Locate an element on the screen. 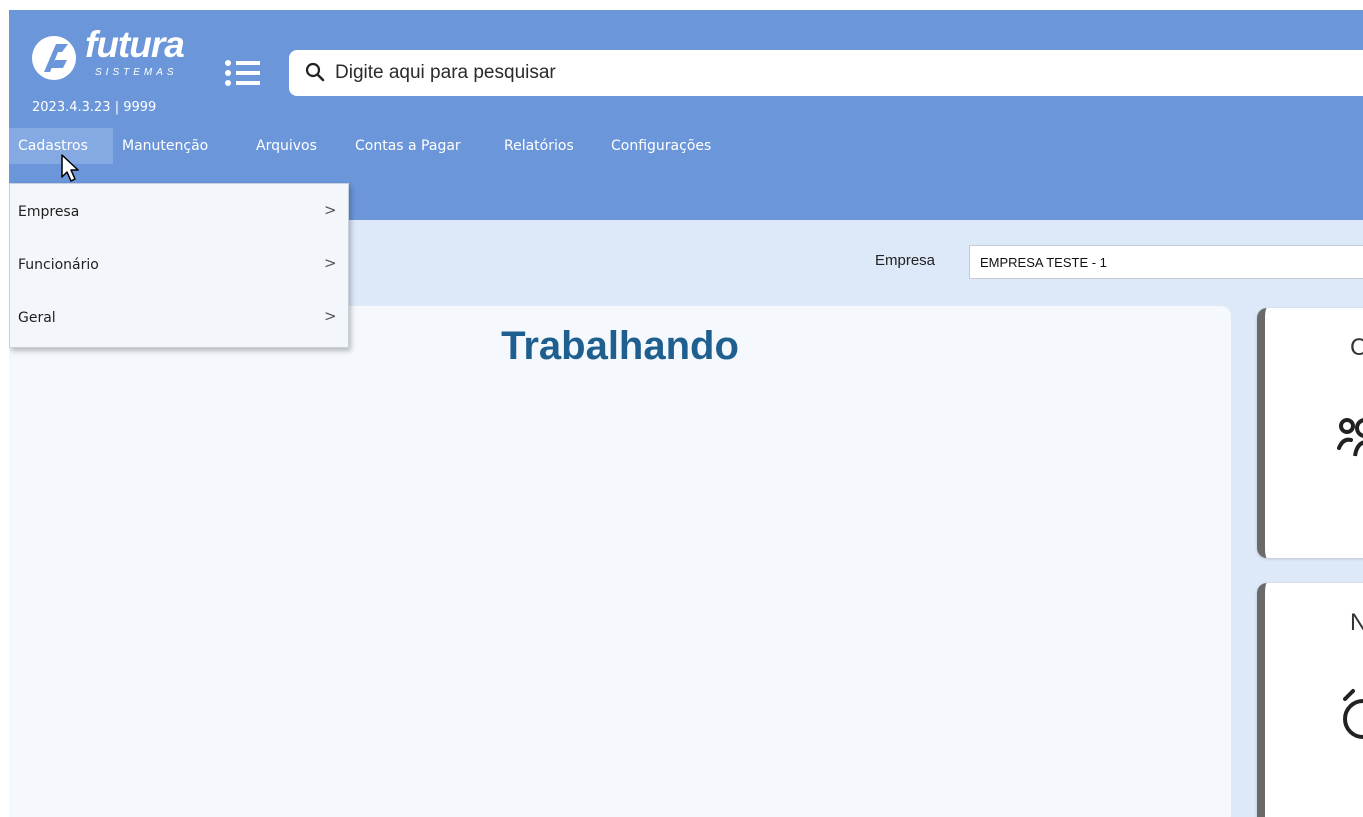 This screenshot has width=1363, height=817. brand-subtitle: SISTEMAS is located at coordinates (136, 72).